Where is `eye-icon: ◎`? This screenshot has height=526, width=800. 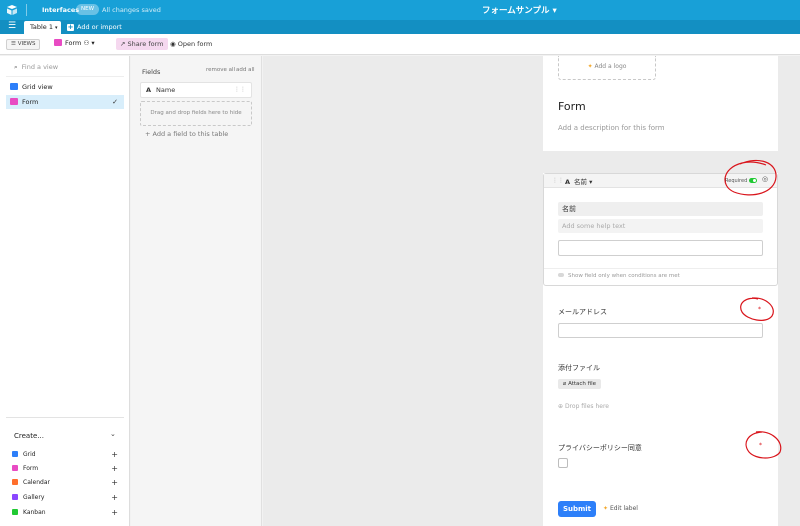
eye-icon: ◎ is located at coordinates (765, 179).